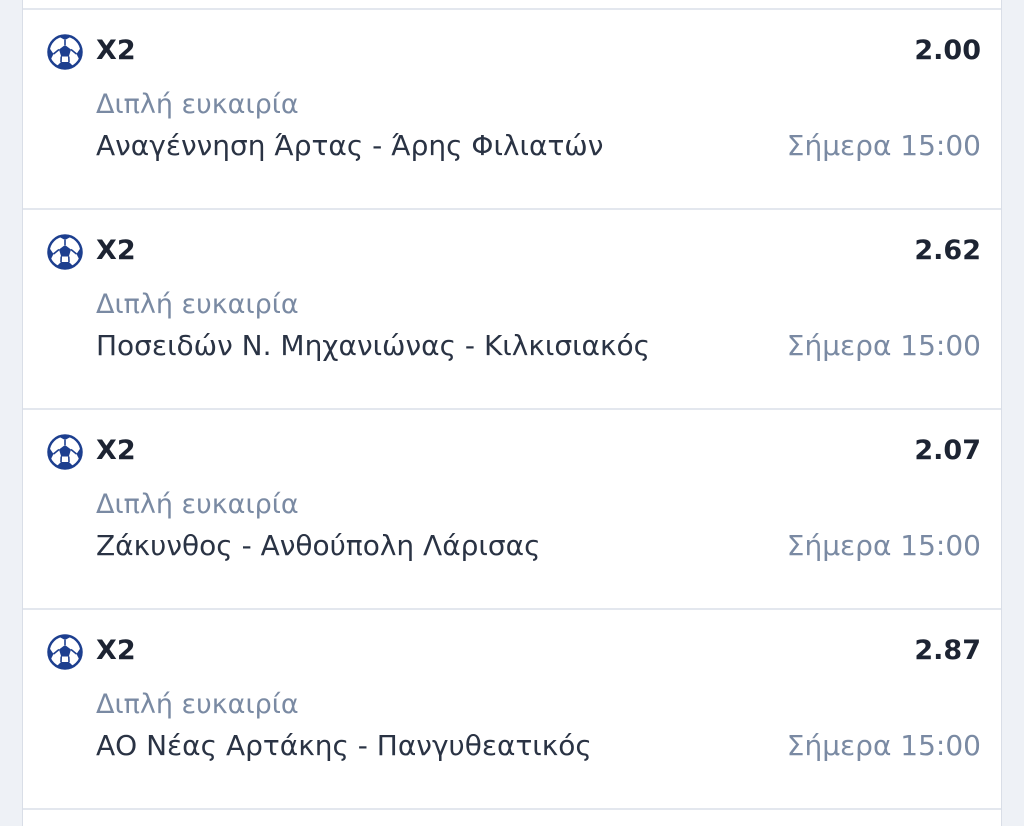 The width and height of the screenshot is (1024, 826). I want to click on event-name: Αναγέννηση Άρτας - Άρης Φιλιατών, so click(350, 145).